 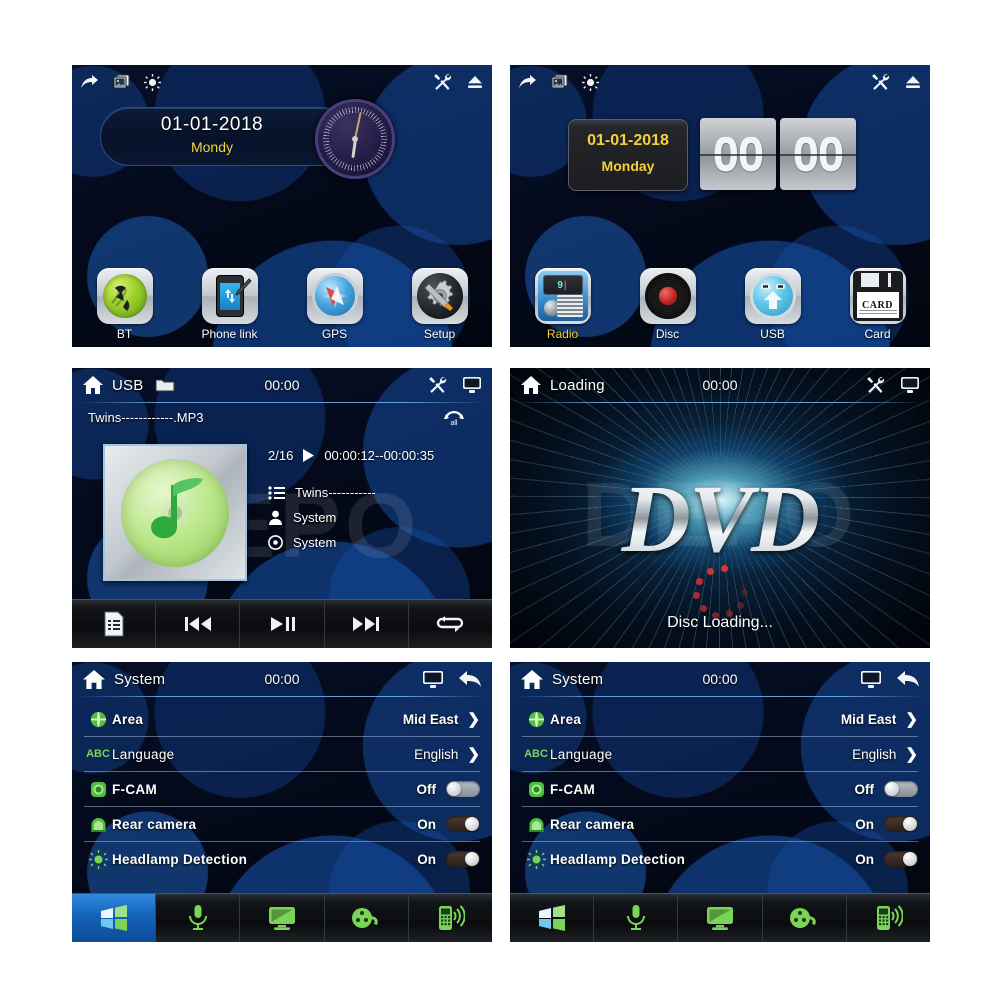 What do you see at coordinates (282, 508) in the screenshot?
I see `panel-usb-player: DEPO USB 00:00 Twins---` at bounding box center [282, 508].